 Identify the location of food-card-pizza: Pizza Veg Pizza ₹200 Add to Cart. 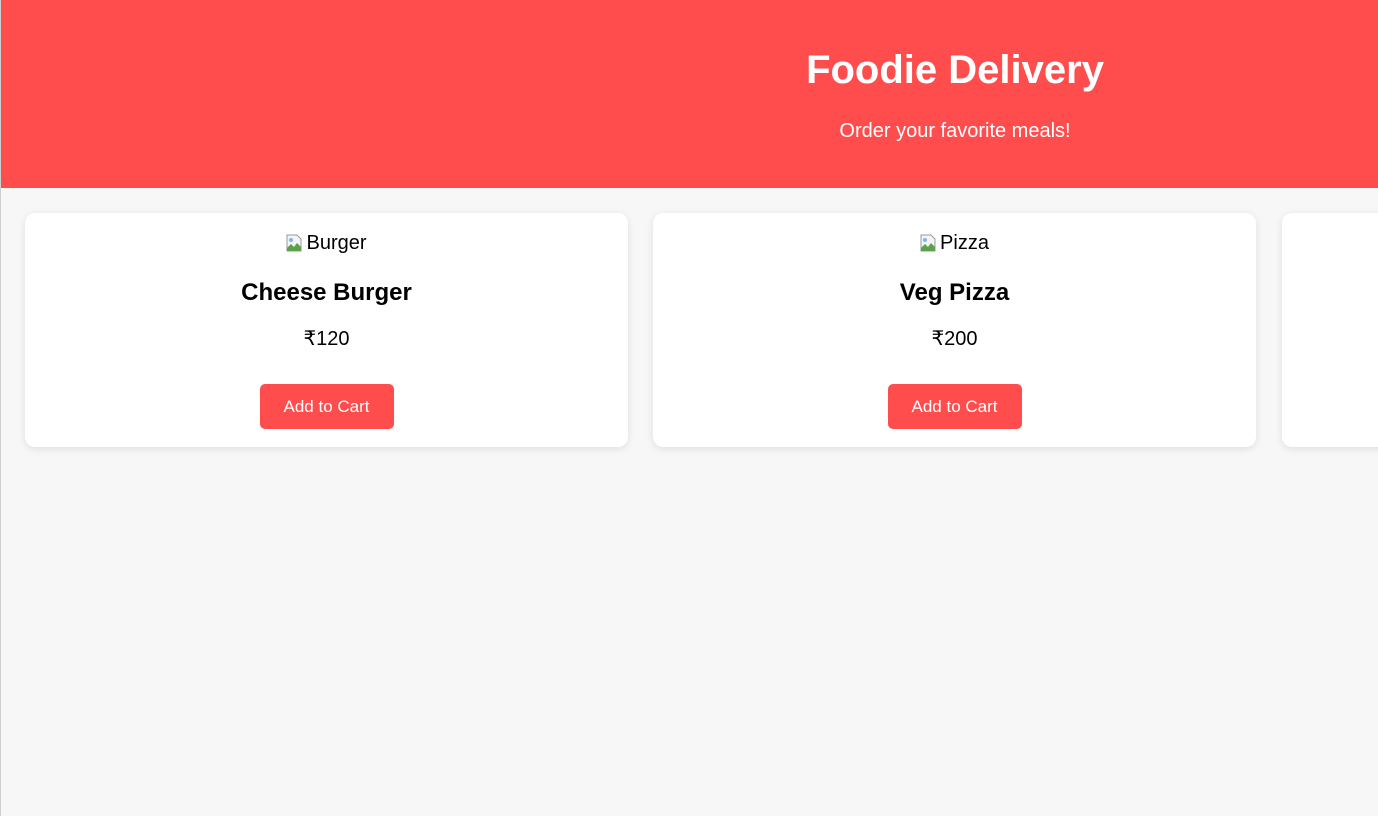
(954, 330).